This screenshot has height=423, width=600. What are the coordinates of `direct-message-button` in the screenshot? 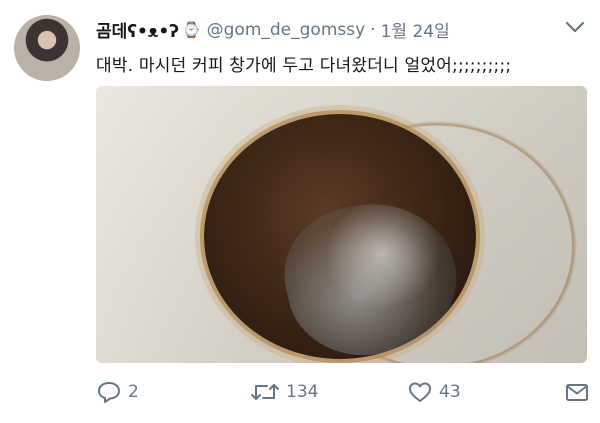 It's located at (577, 392).